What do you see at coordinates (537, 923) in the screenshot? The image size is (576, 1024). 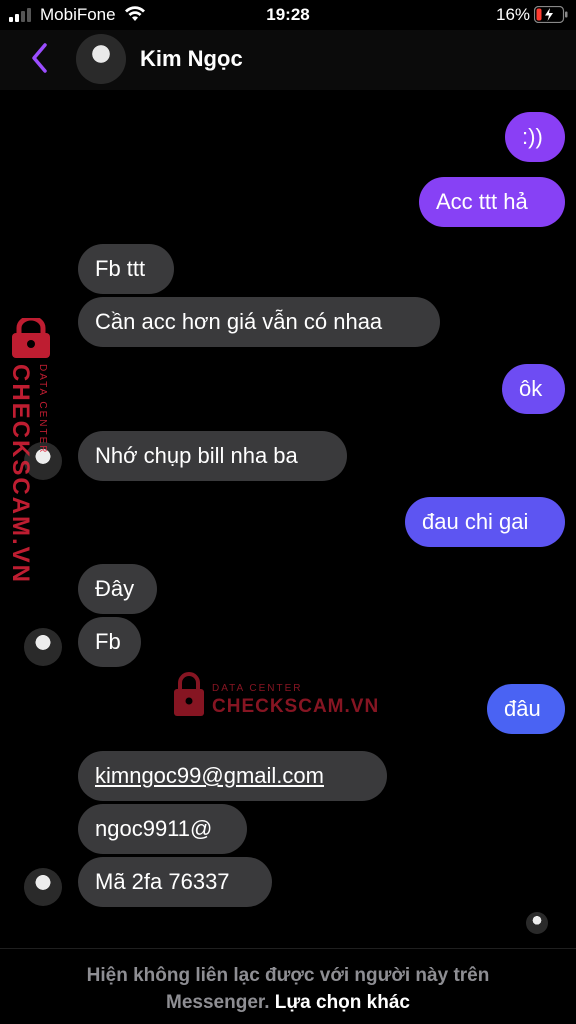 I see `seen-indicator-avatar` at bounding box center [537, 923].